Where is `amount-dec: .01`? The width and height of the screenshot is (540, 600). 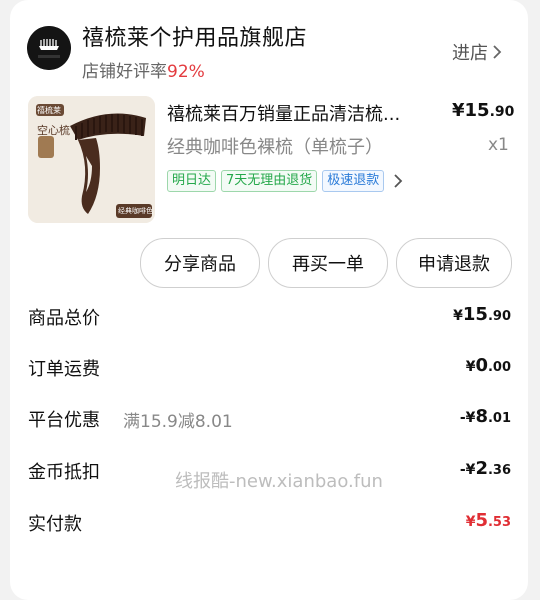
amount-dec: .01 is located at coordinates (499, 418).